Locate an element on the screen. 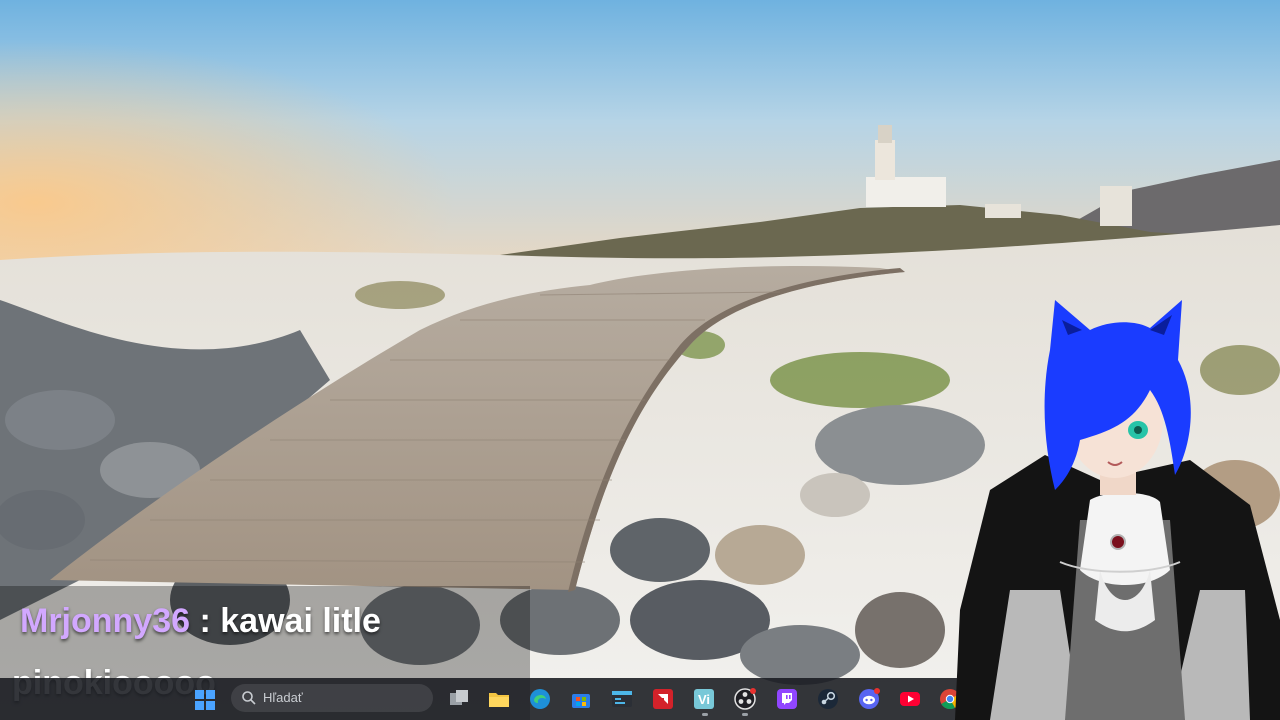 The image size is (1280, 720). vi-app-icon: Vi is located at coordinates (704, 699).